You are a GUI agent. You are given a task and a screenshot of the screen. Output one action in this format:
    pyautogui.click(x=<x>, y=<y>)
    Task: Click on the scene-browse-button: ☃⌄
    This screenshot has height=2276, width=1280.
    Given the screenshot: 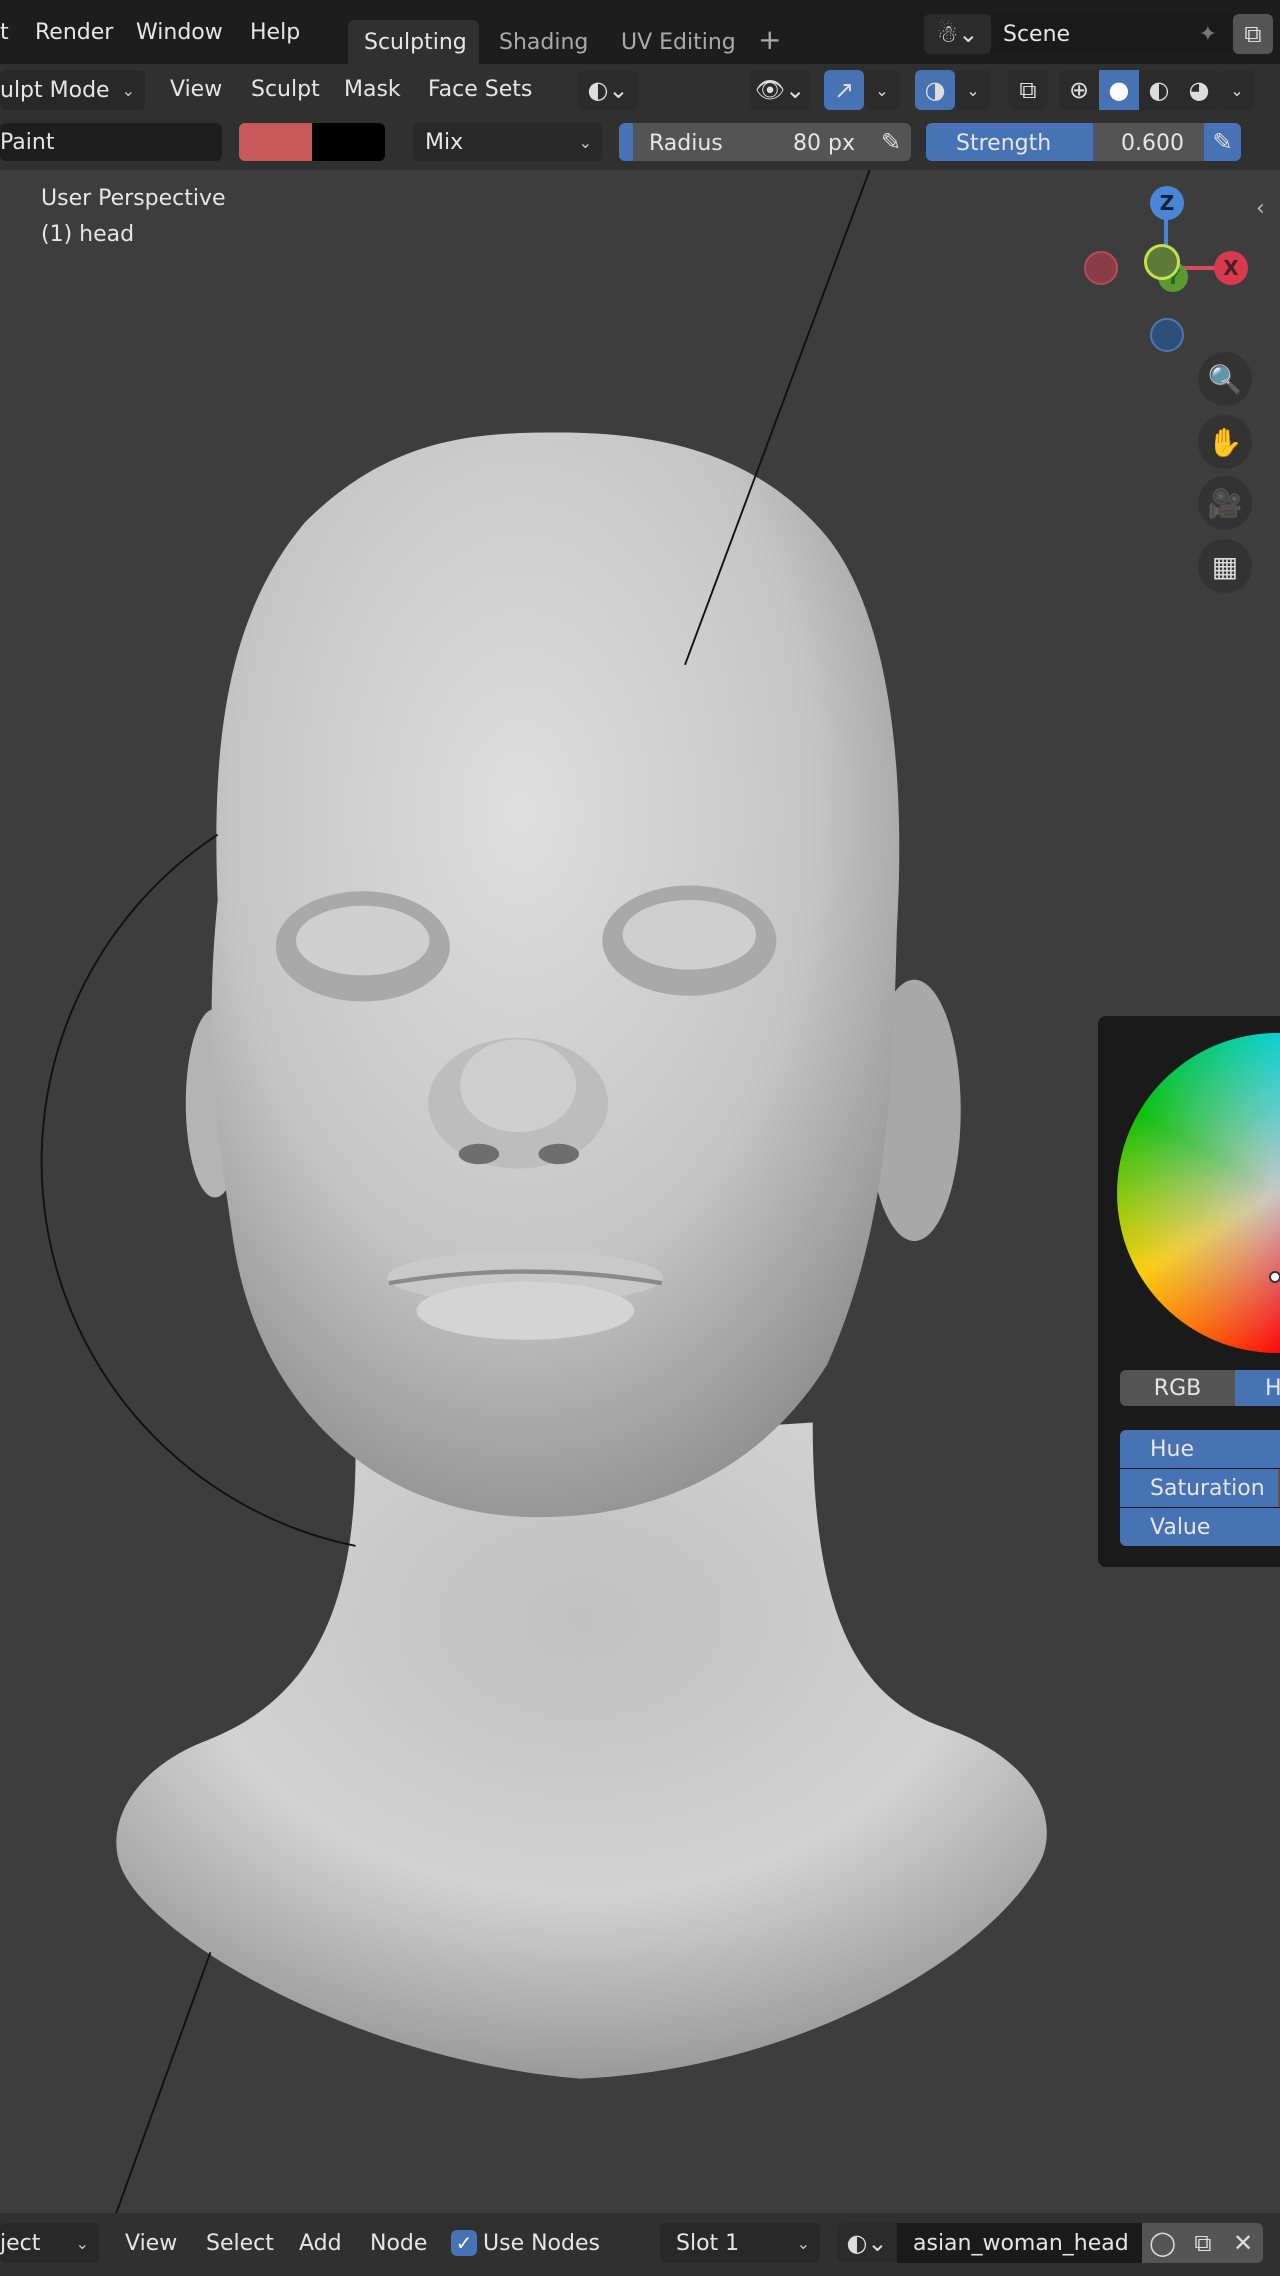 What is the action you would take?
    pyautogui.click(x=957, y=34)
    